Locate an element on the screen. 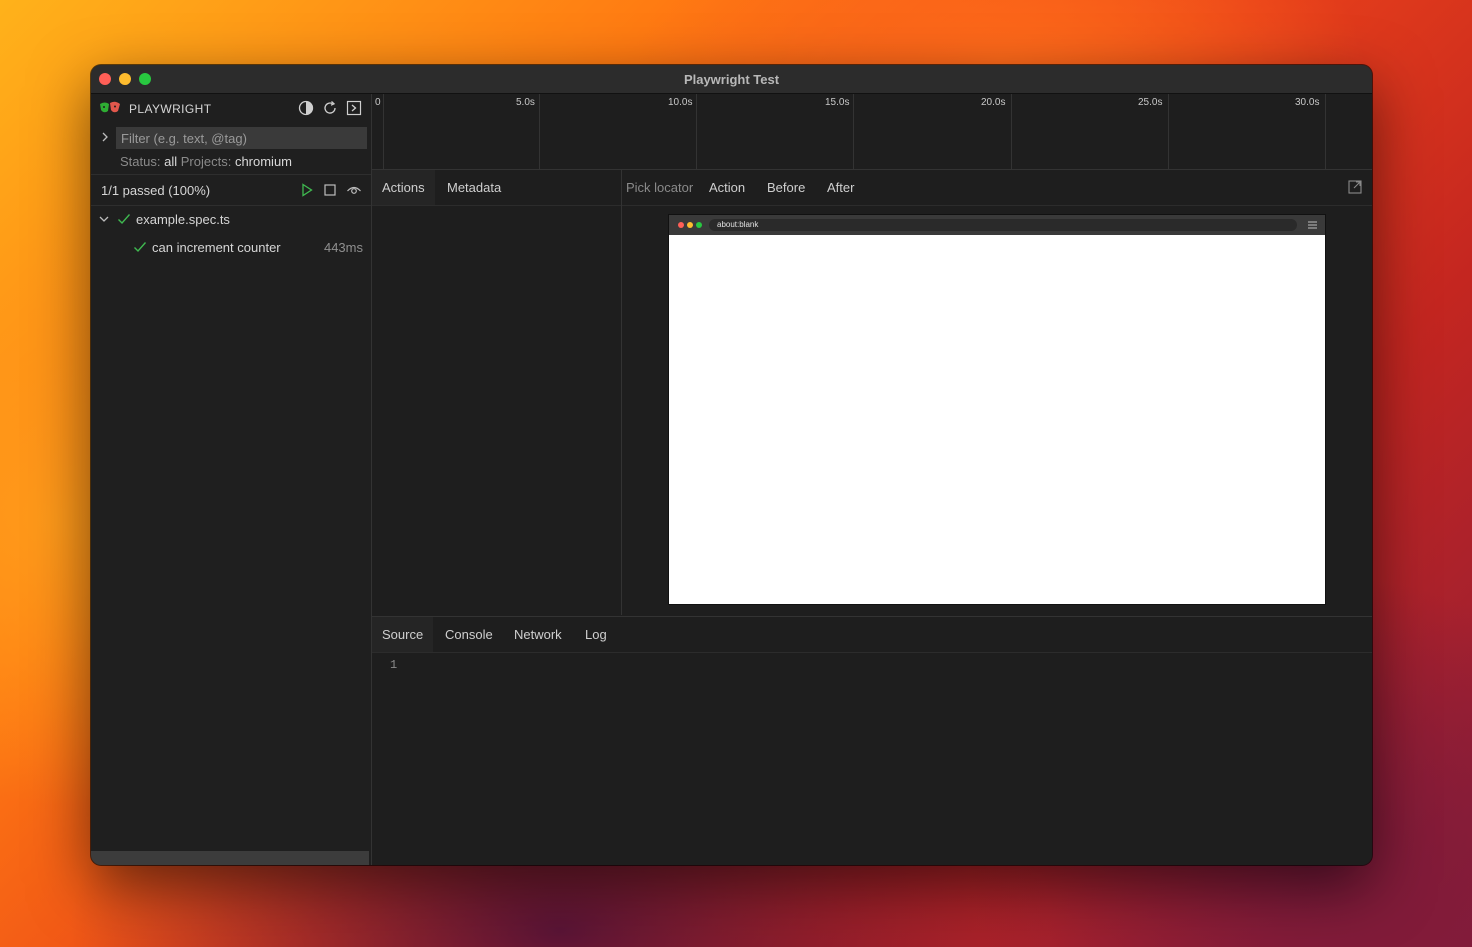 Image resolution: width=1472 pixels, height=947 pixels. window-title: Playwright Test is located at coordinates (731, 79).